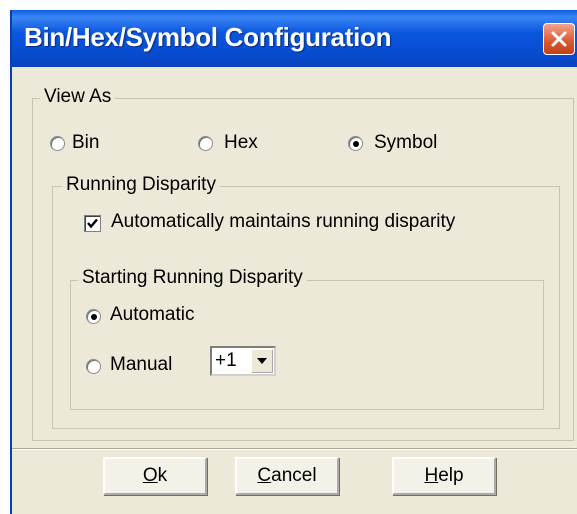 The width and height of the screenshot is (577, 514). Describe the element at coordinates (141, 365) in the screenshot. I see `radio-manual-label: Manual` at that location.